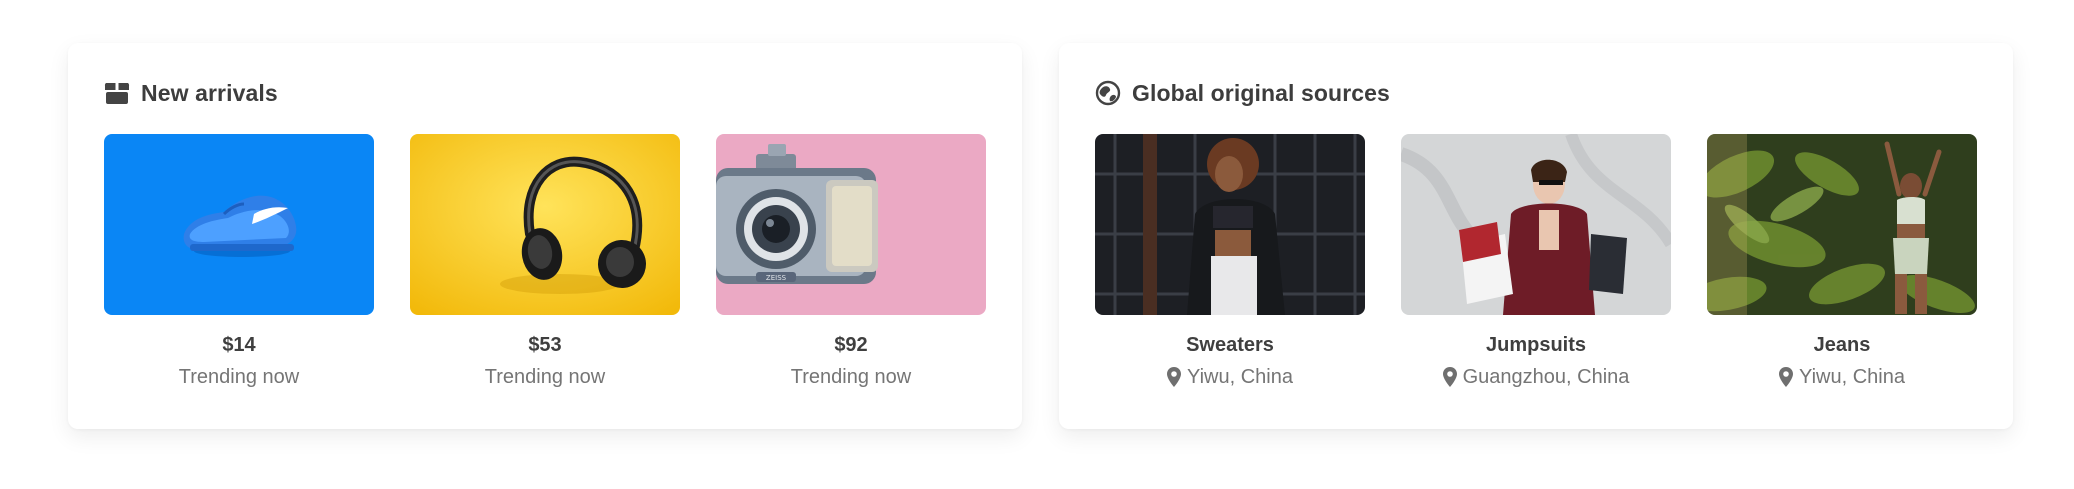 Image resolution: width=2074 pixels, height=489 pixels. I want to click on product-image-headphones, so click(545, 224).